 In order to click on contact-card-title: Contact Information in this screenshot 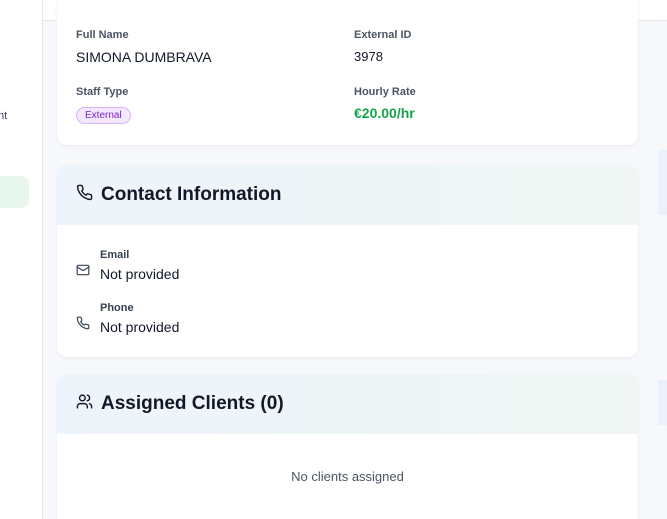, I will do `click(191, 194)`.